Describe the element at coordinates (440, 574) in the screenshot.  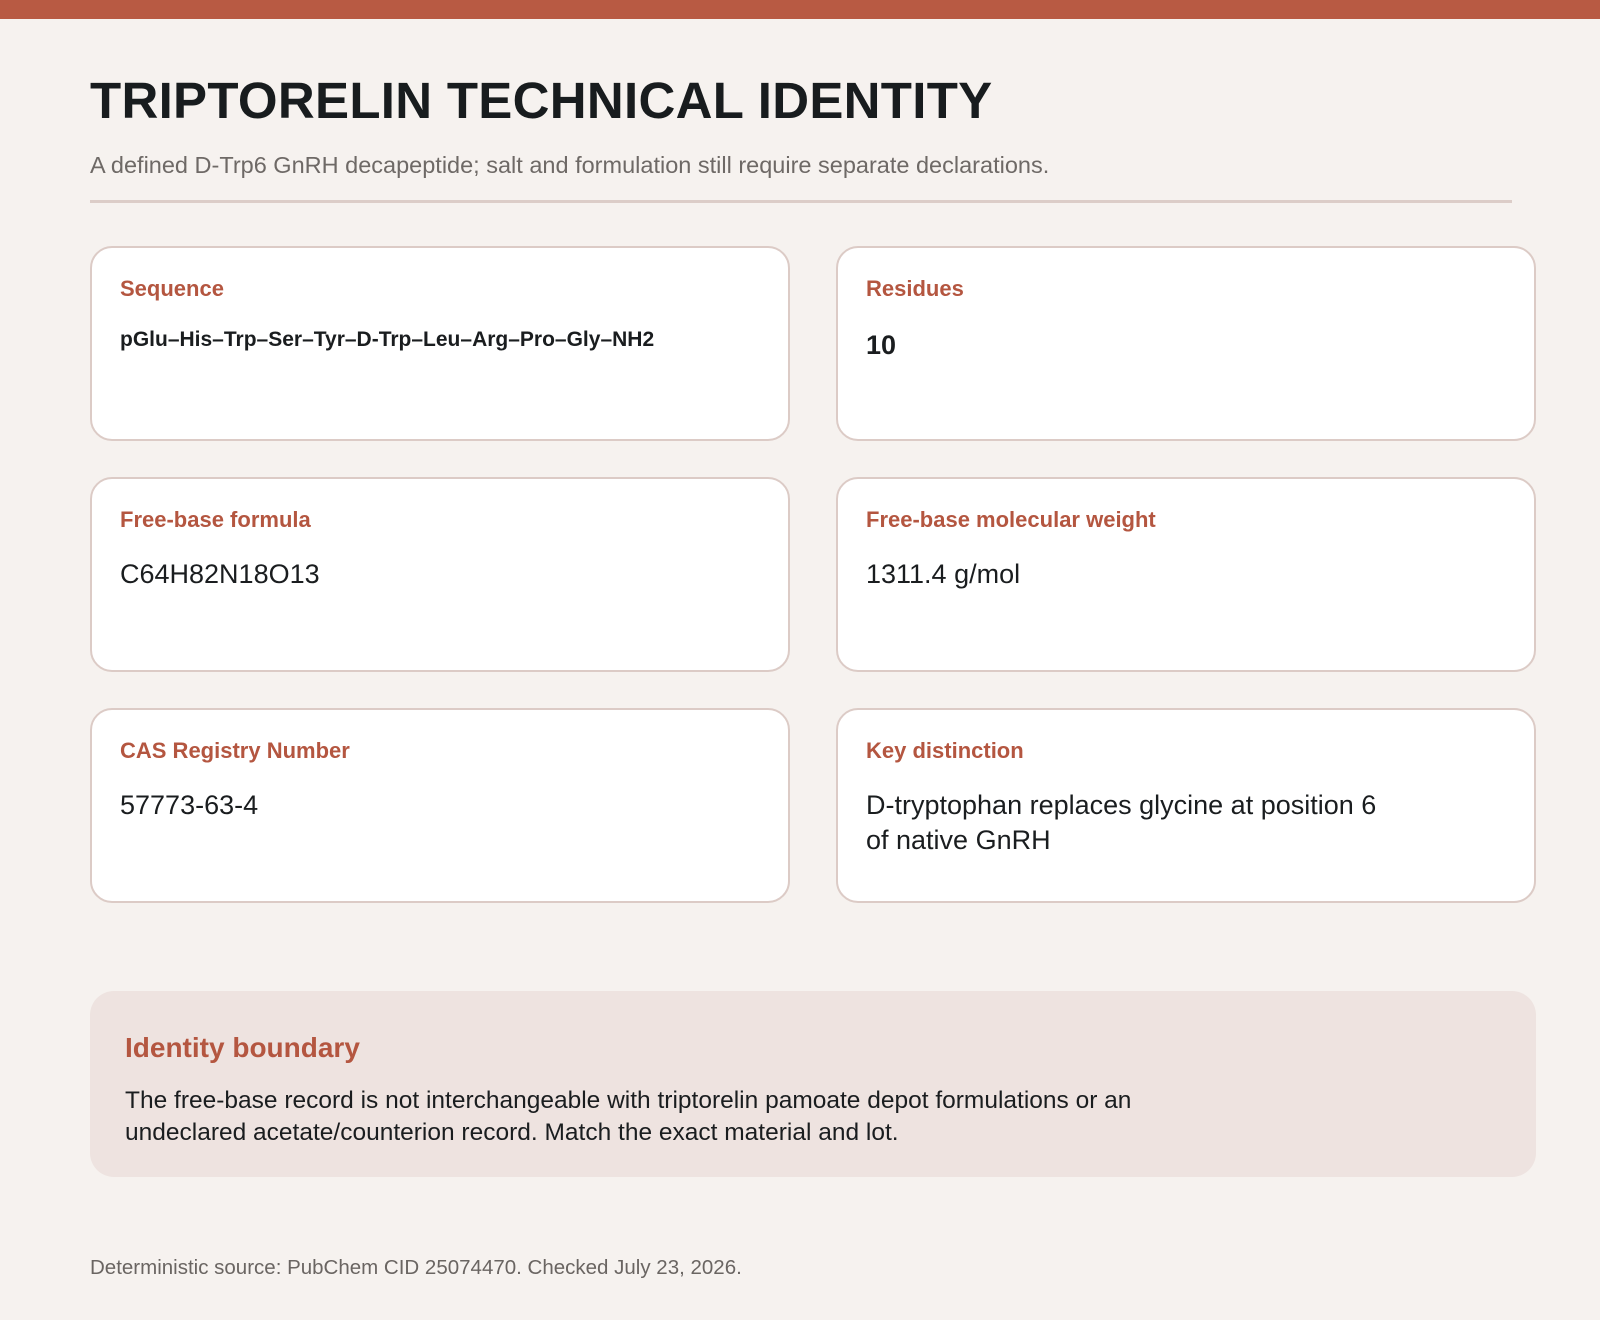
I see `formula-card: Free-base formula C64H82N18O13` at that location.